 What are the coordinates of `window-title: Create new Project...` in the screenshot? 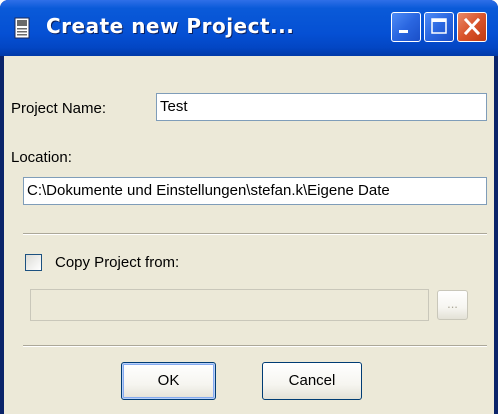 It's located at (170, 26).